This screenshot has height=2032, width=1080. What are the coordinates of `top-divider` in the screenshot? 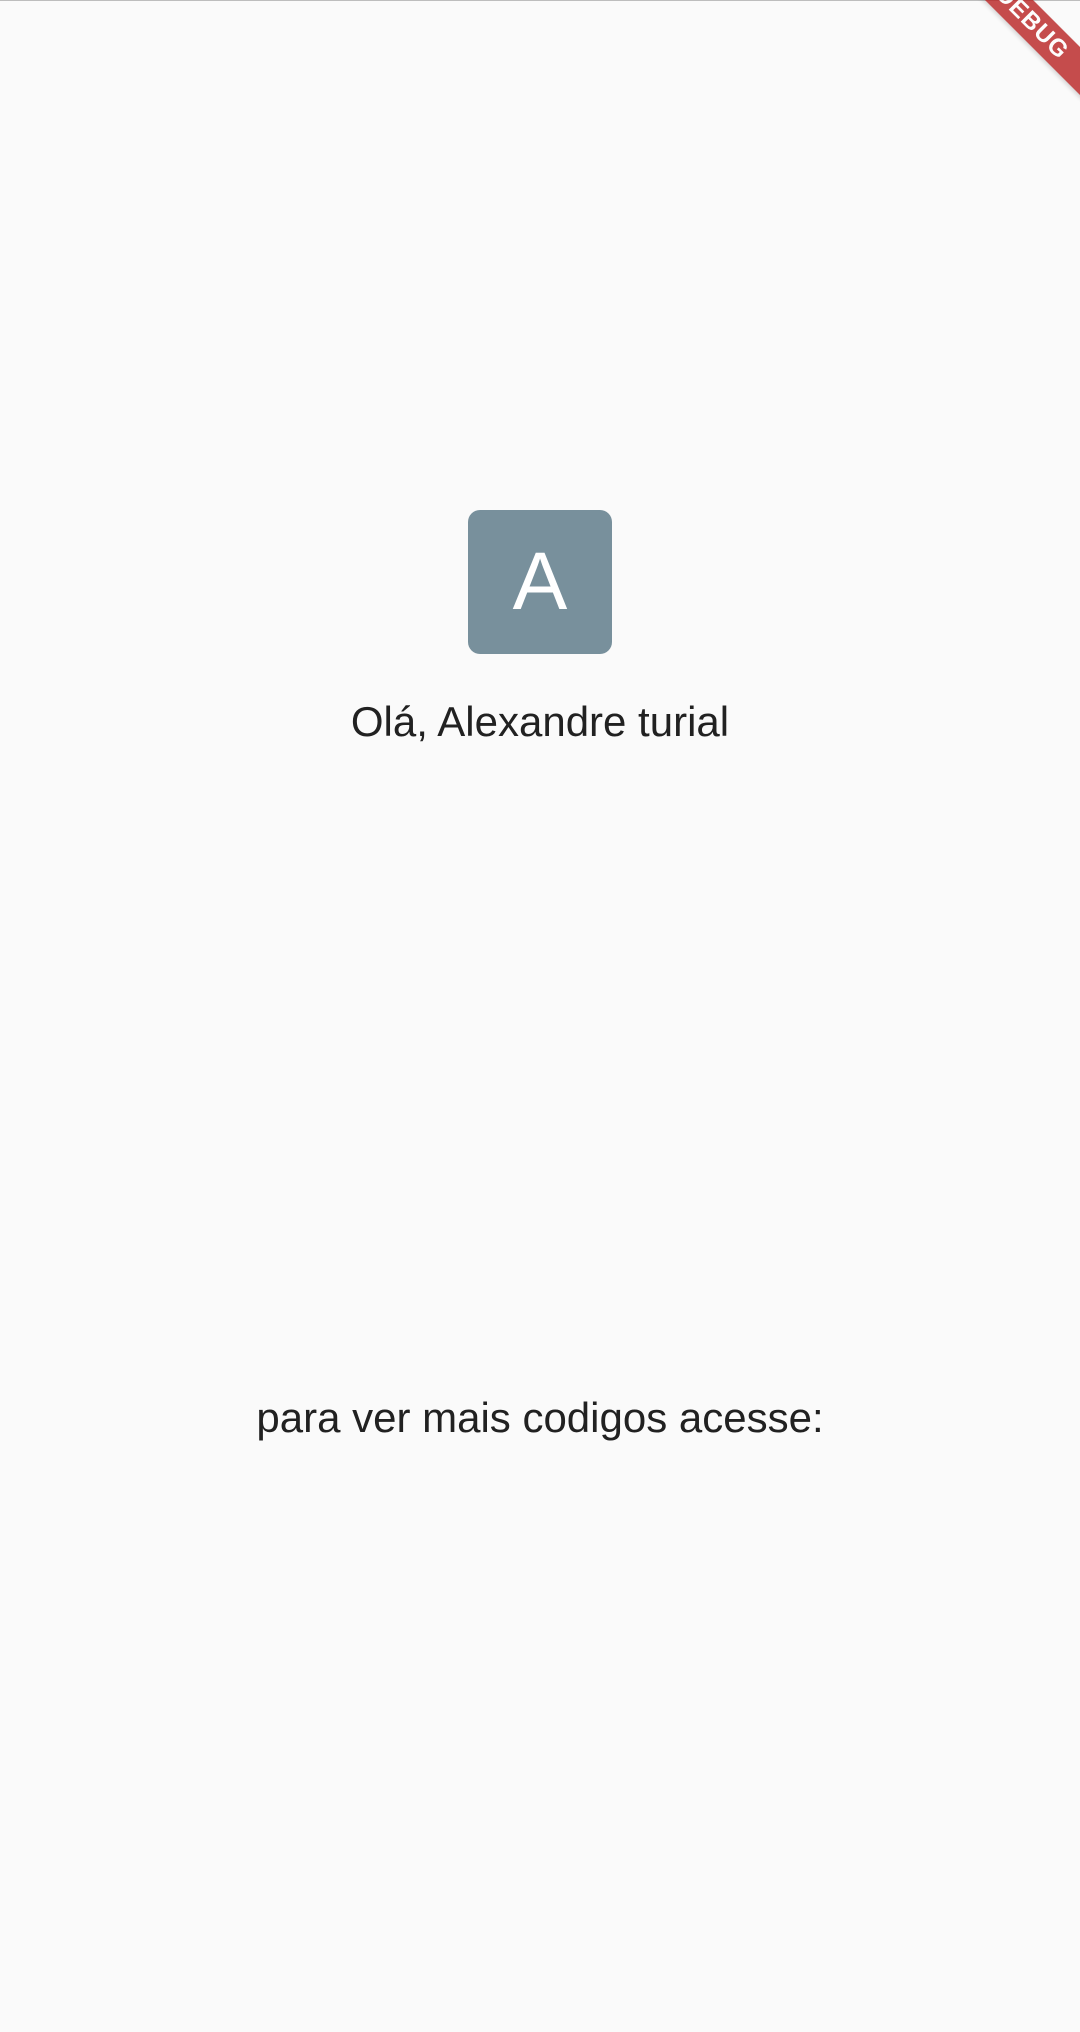 It's located at (540, 0).